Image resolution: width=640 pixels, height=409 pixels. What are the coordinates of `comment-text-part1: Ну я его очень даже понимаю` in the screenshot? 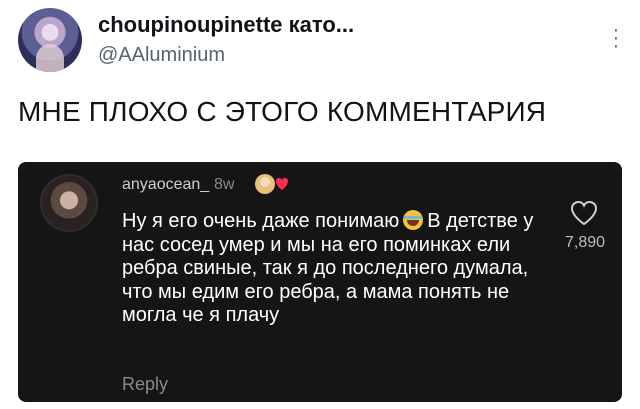 It's located at (261, 221).